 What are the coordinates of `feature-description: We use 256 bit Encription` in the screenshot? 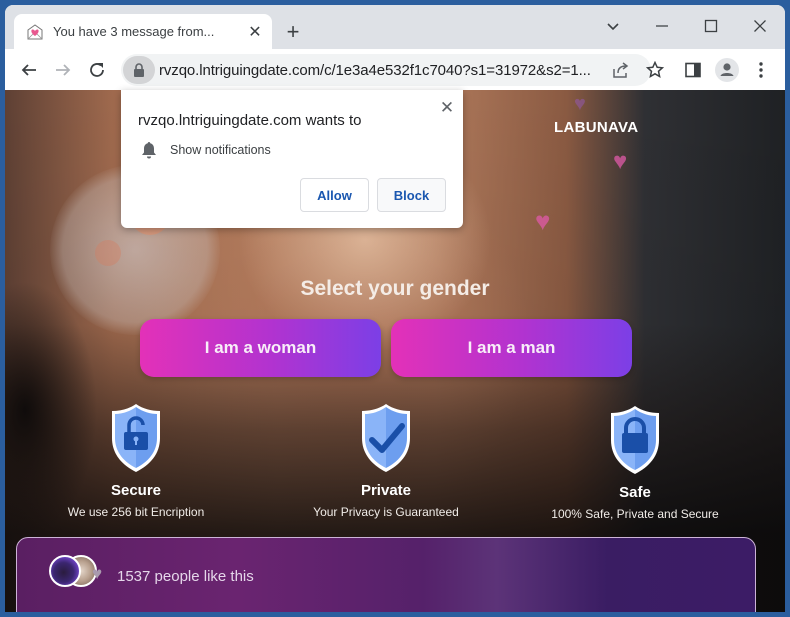 It's located at (136, 512).